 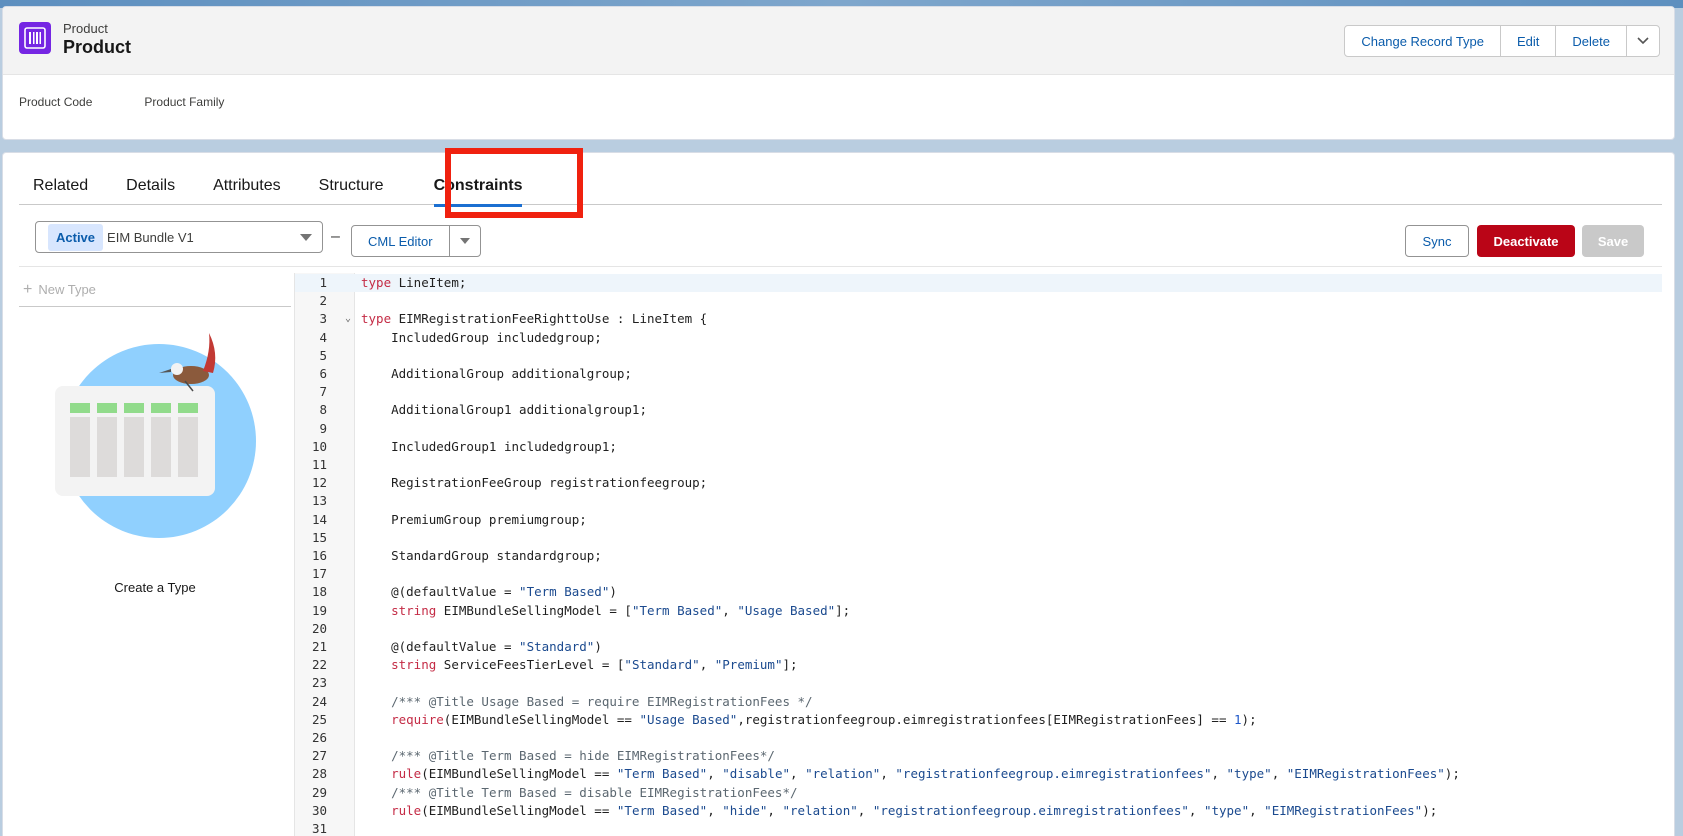 What do you see at coordinates (1437, 241) in the screenshot?
I see `sync-button: Sync` at bounding box center [1437, 241].